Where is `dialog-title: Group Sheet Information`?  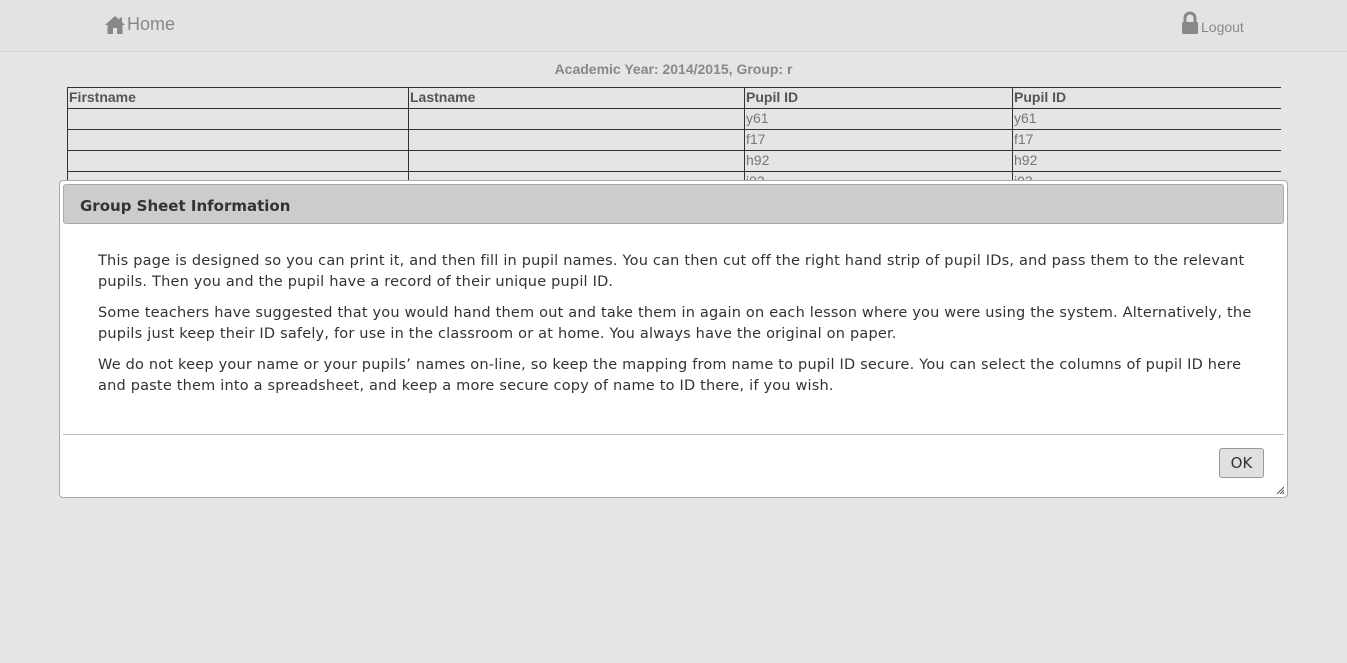 dialog-title: Group Sheet Information is located at coordinates (673, 204).